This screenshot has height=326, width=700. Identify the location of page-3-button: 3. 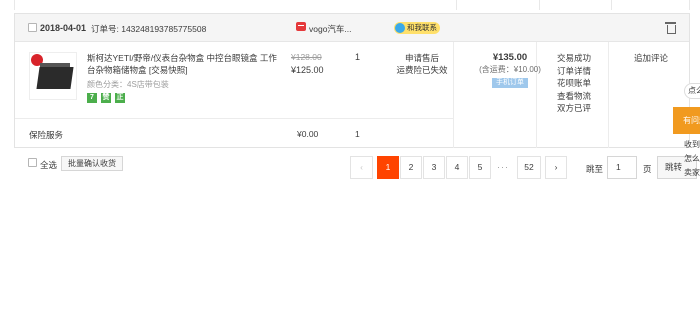
(434, 167).